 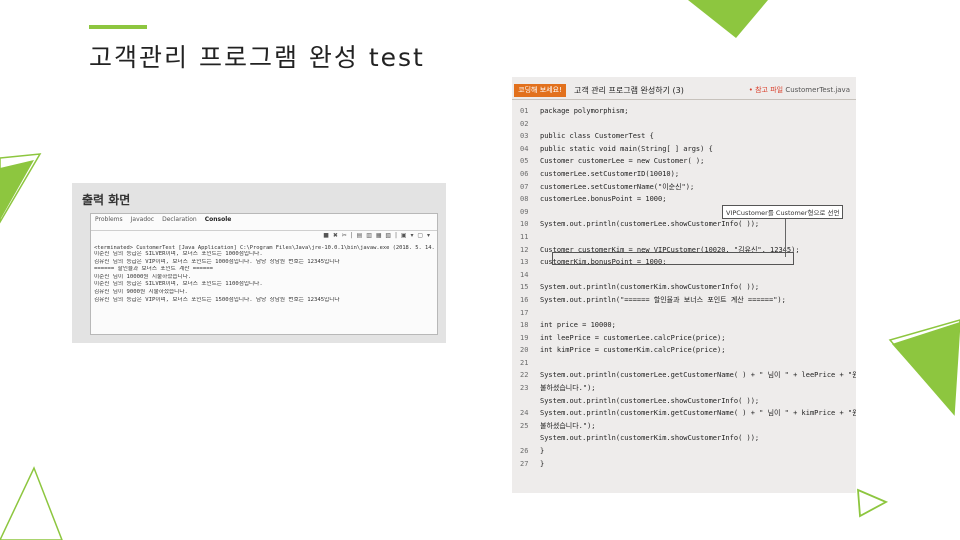 What do you see at coordinates (685, 124) in the screenshot?
I see `code-line: 02` at bounding box center [685, 124].